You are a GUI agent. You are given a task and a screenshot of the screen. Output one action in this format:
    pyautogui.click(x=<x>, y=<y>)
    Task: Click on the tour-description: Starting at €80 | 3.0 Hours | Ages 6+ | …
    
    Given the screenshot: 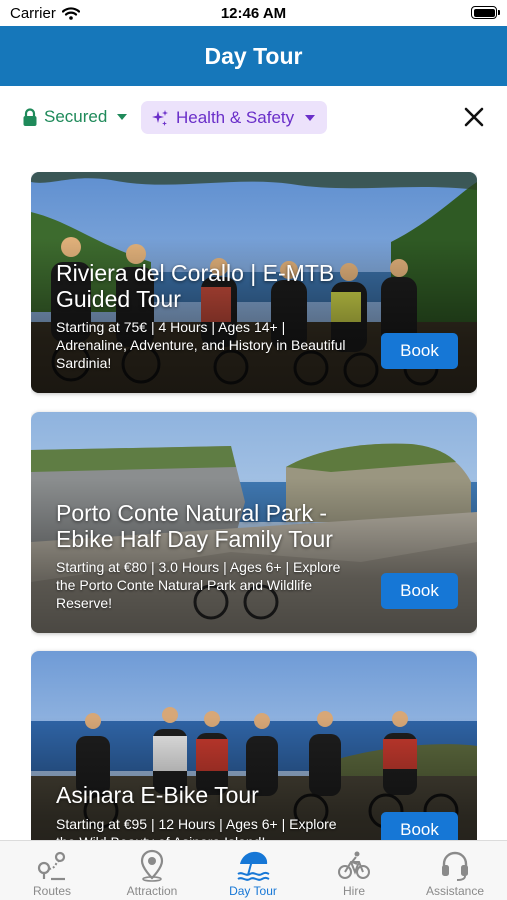 What is the action you would take?
    pyautogui.click(x=198, y=585)
    